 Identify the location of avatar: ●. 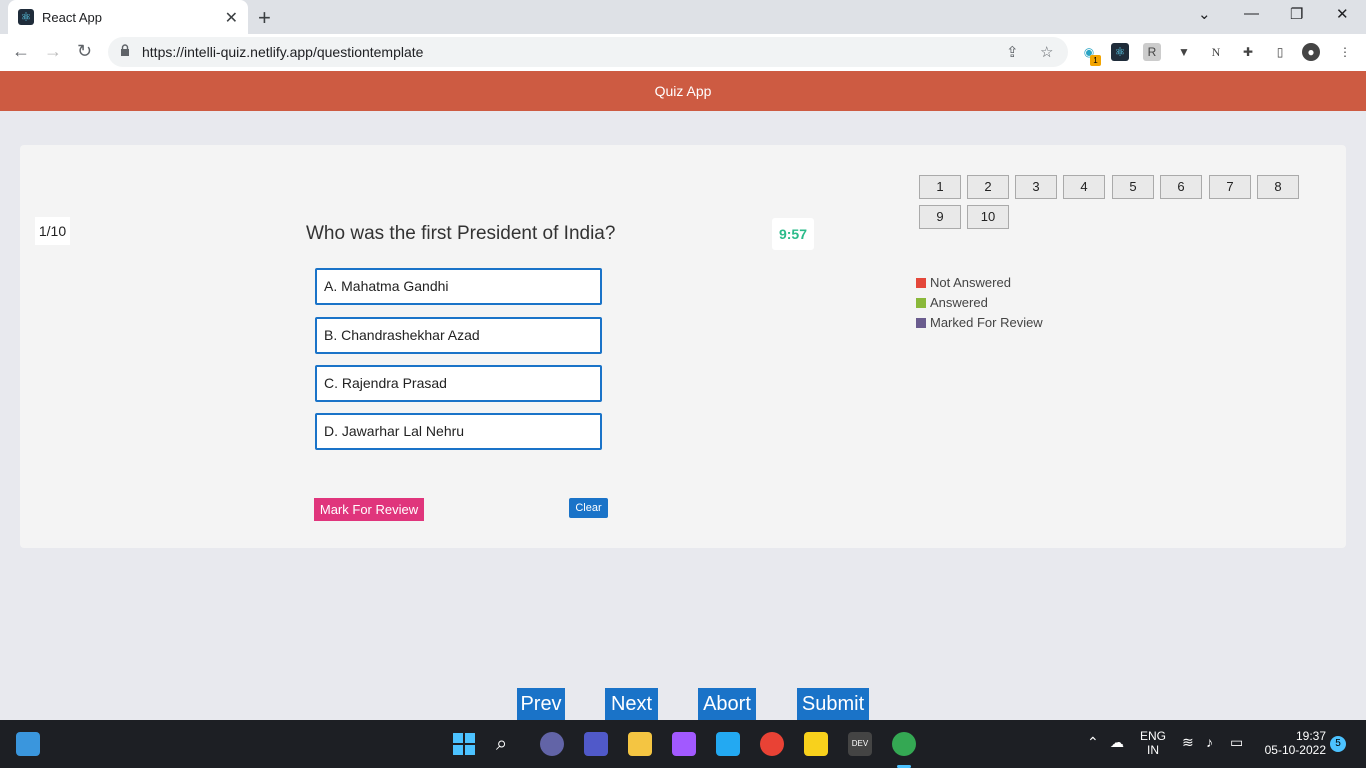
(1311, 52).